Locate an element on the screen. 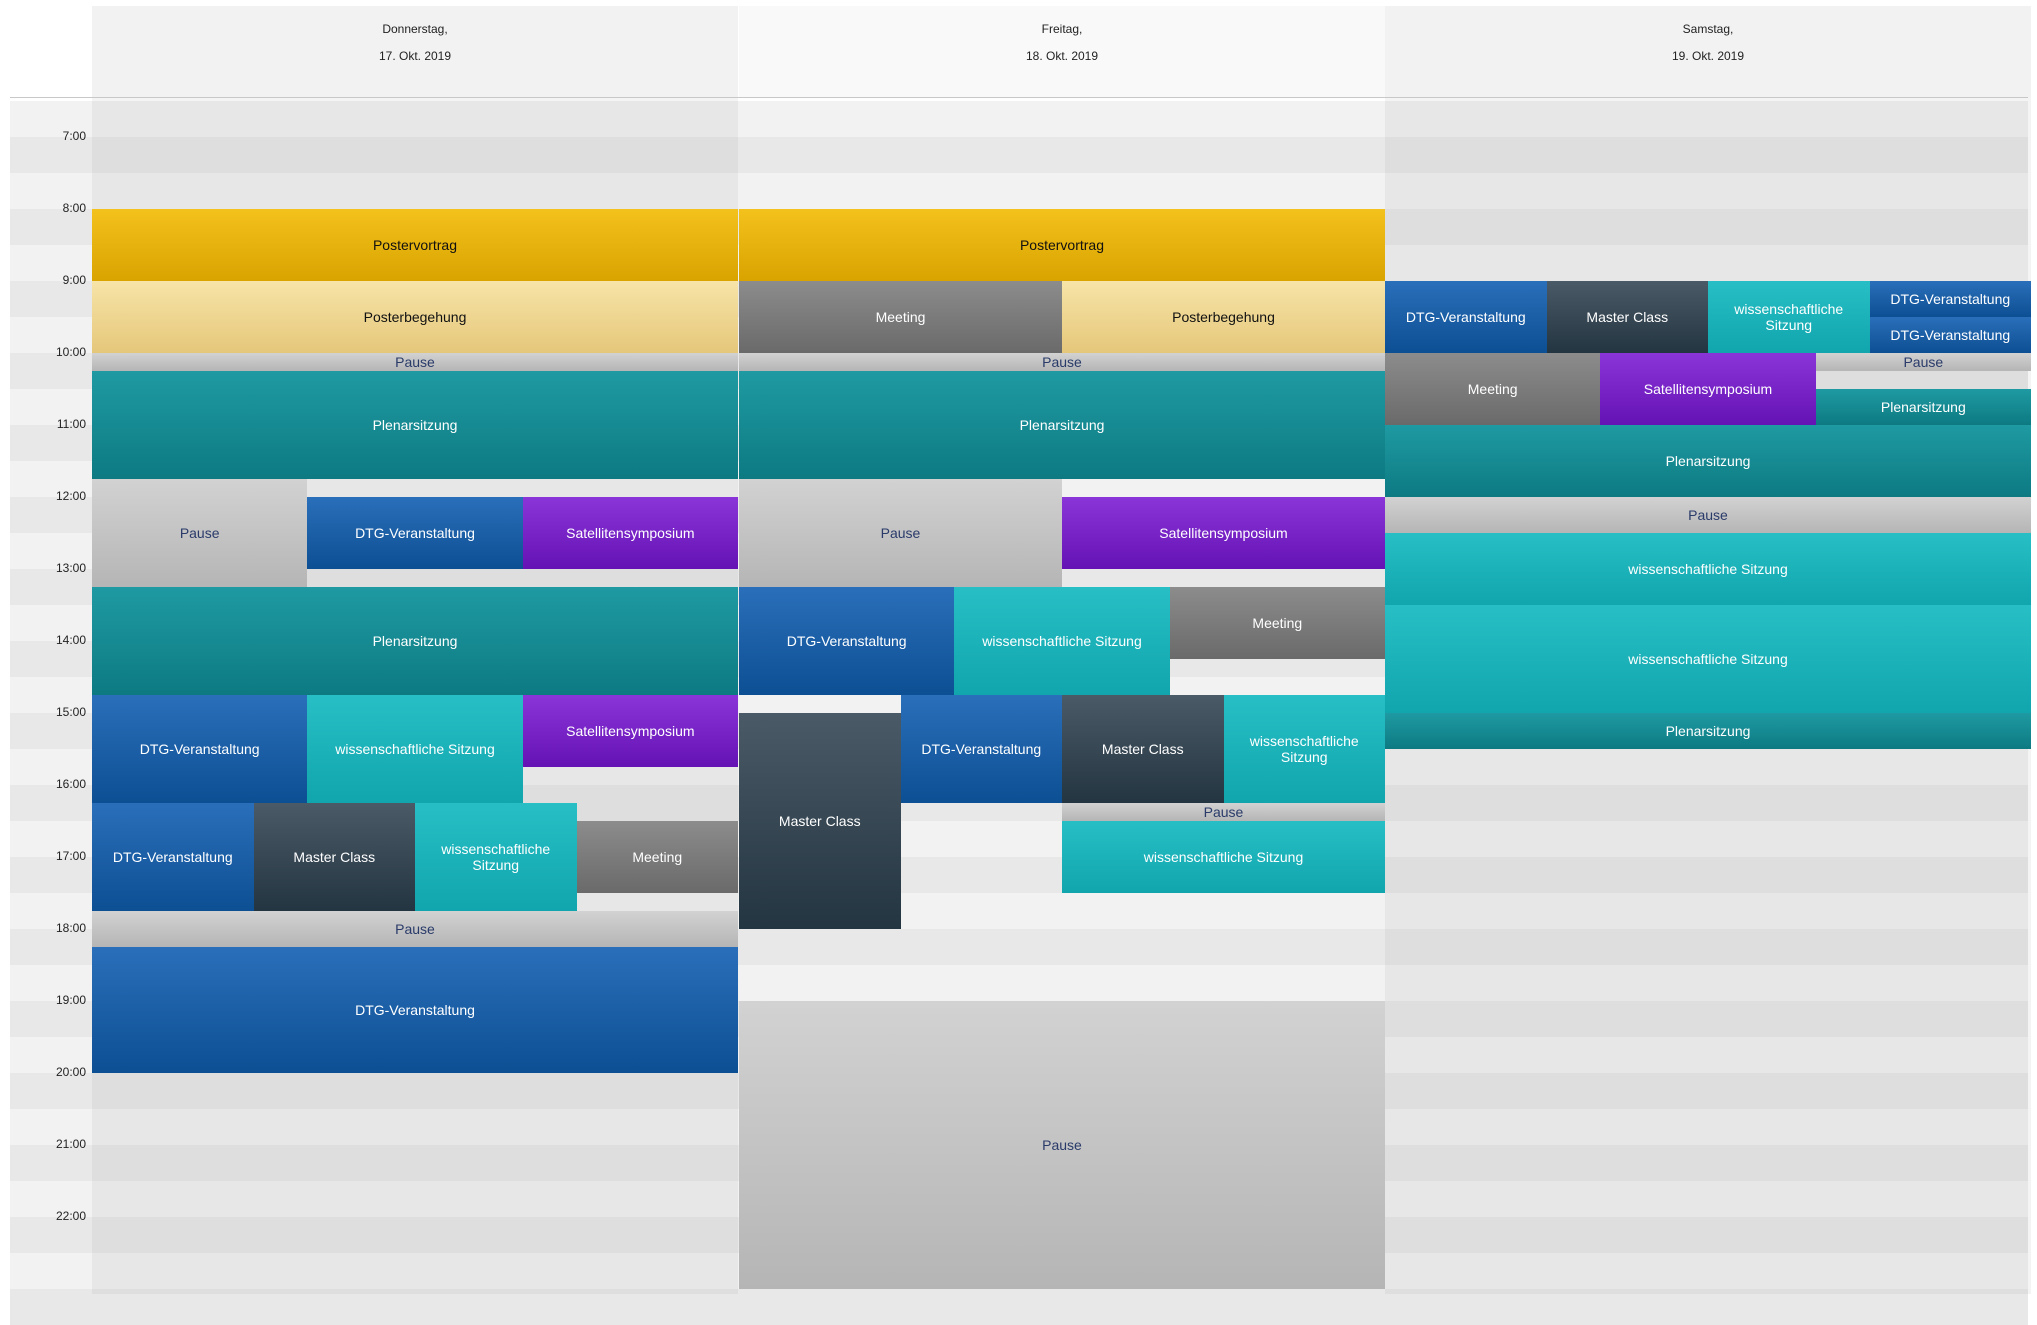 The image size is (2037, 1325). time-label: 10:00 is located at coordinates (70, 351).